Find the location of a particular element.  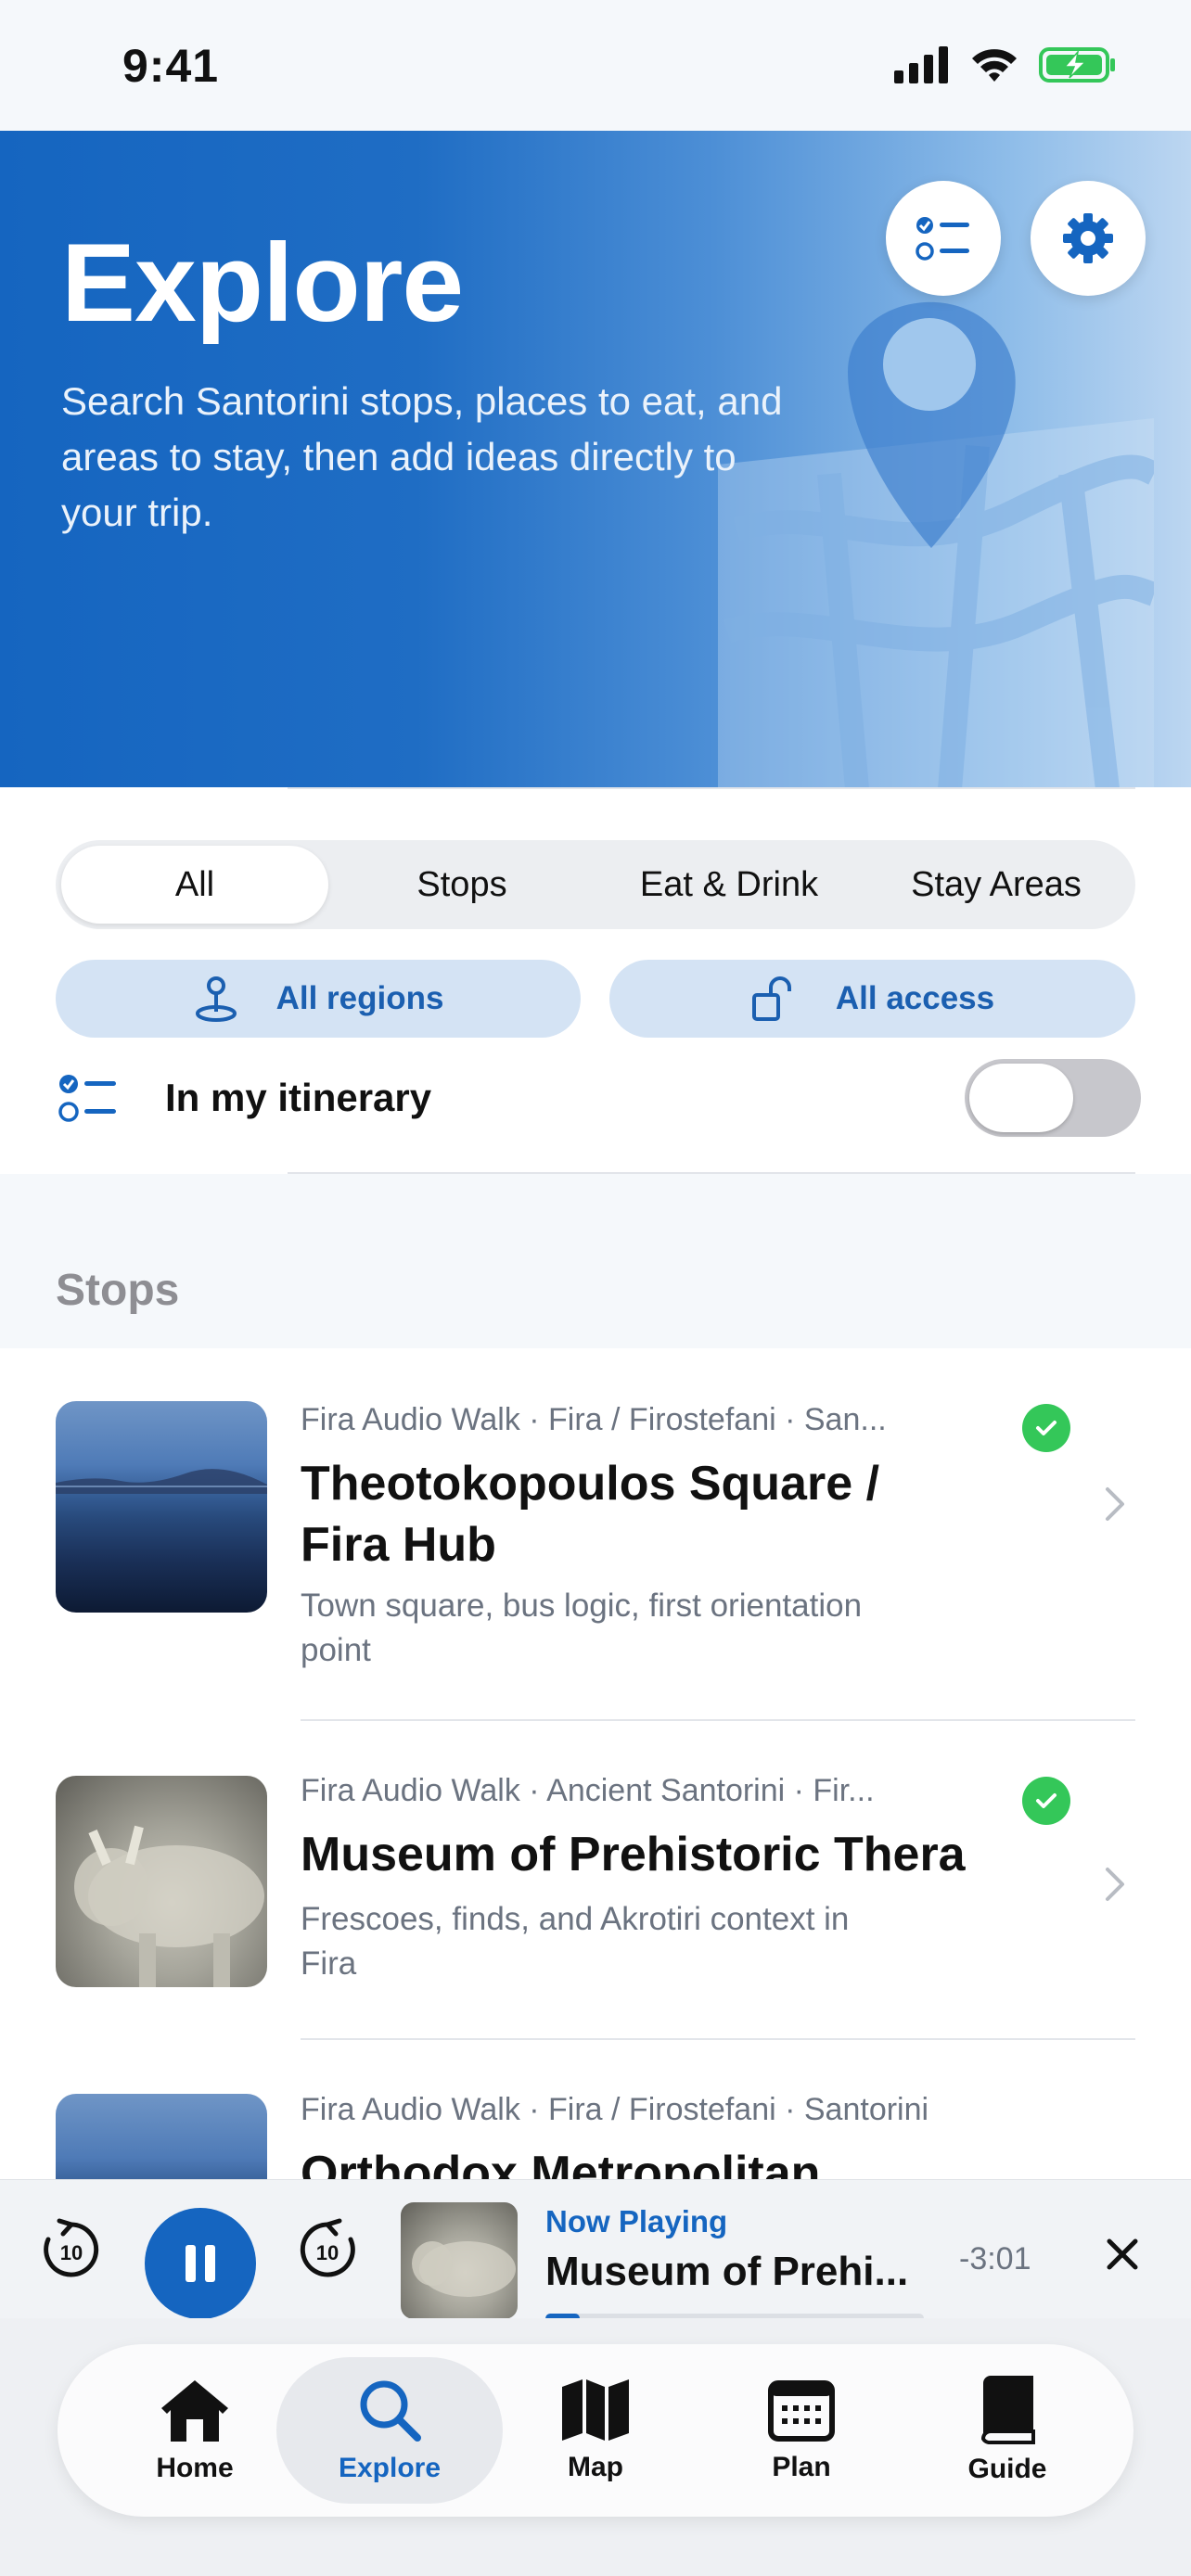

status-icons is located at coordinates (1006, 64).